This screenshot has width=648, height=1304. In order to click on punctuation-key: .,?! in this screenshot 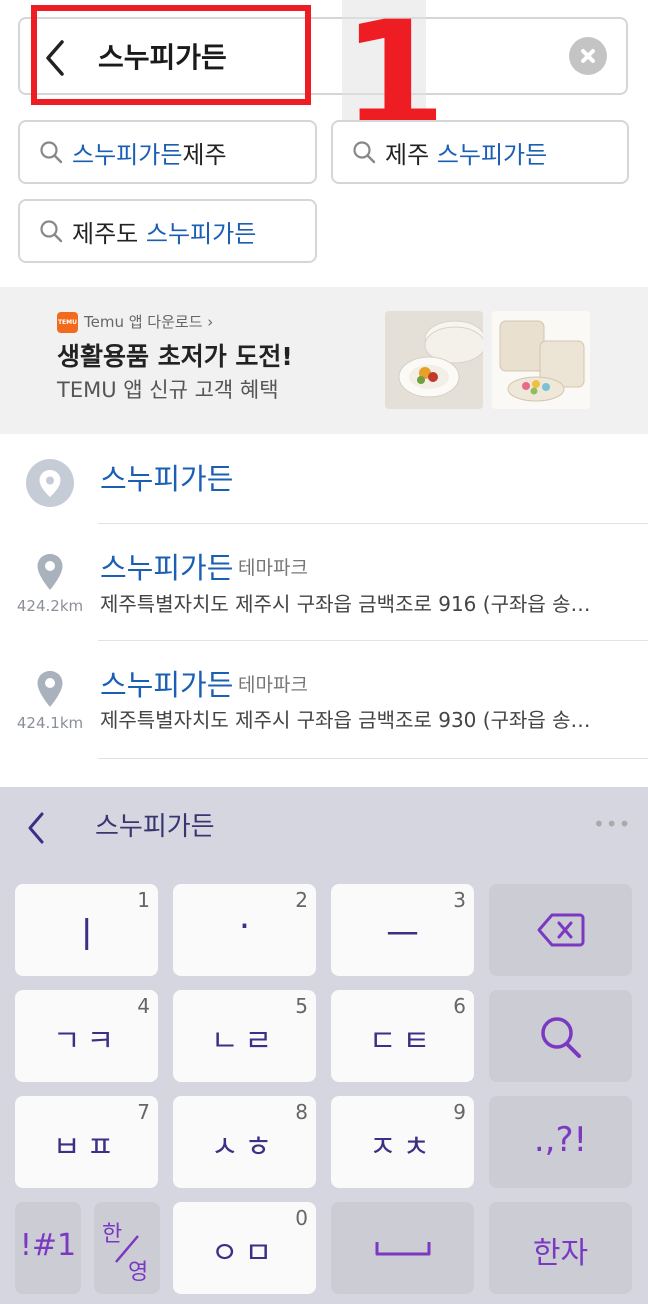, I will do `click(560, 1142)`.